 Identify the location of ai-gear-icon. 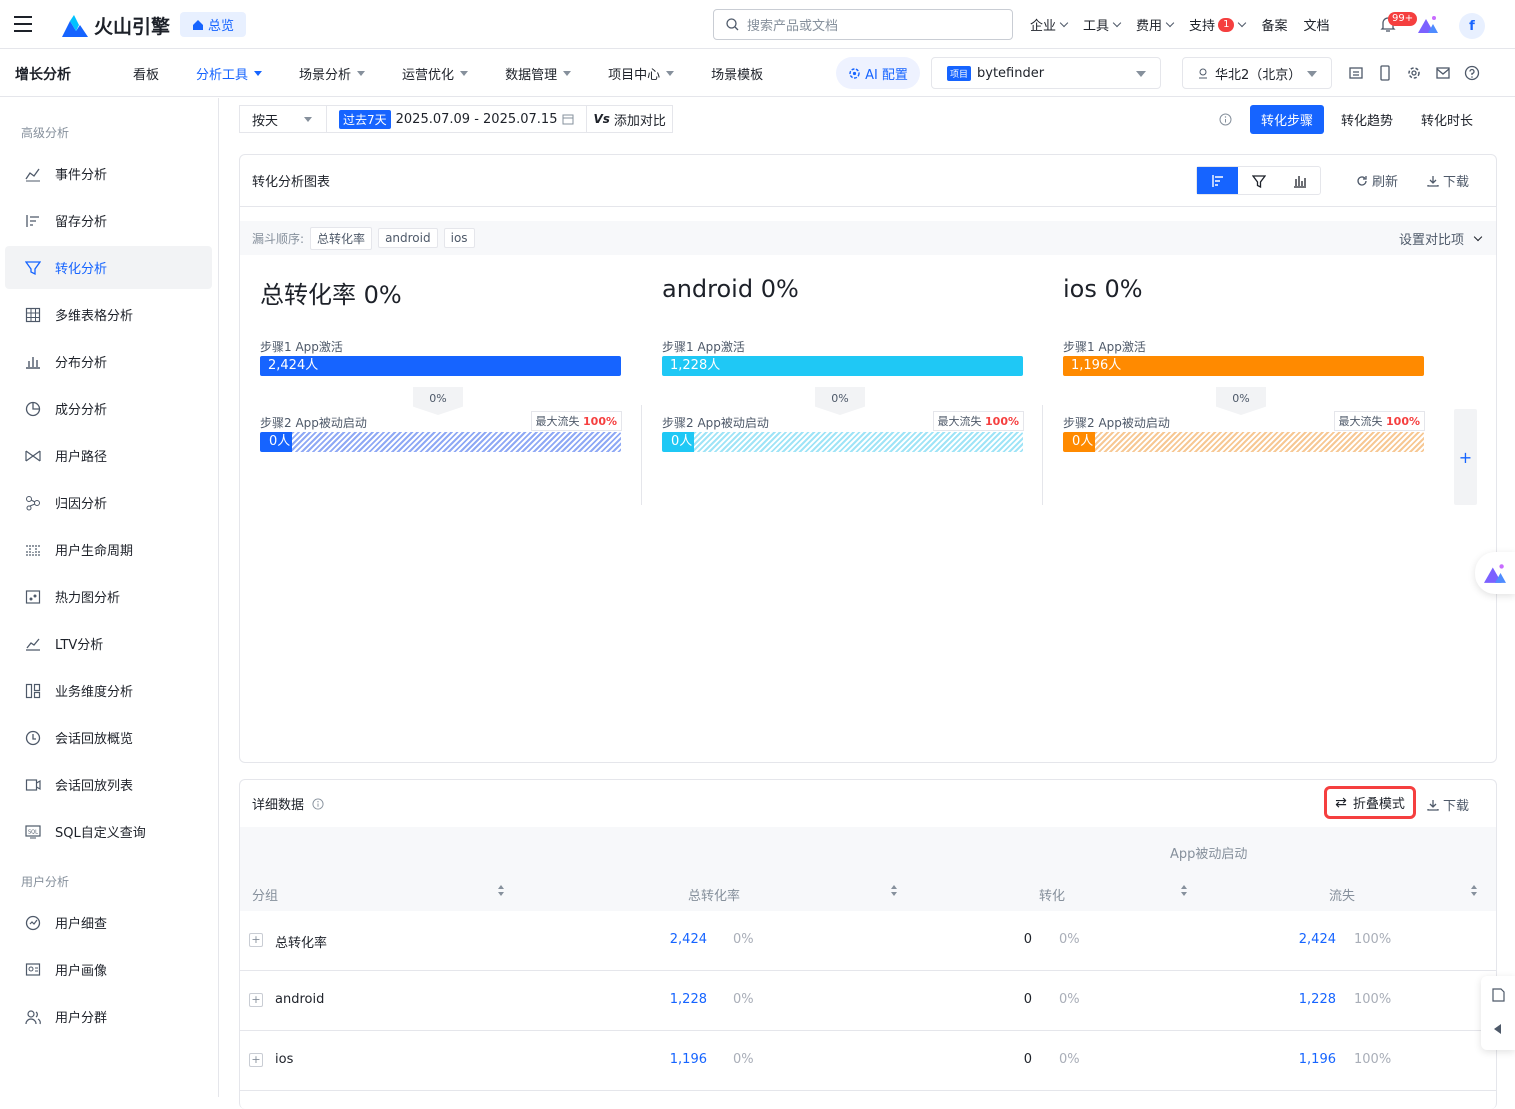
(854, 73).